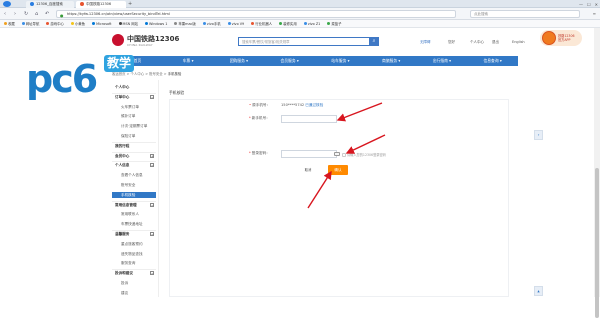 The image size is (600, 318). What do you see at coordinates (134, 273) in the screenshot?
I see `sidebar-section-header: 投诉和建议 −` at bounding box center [134, 273].